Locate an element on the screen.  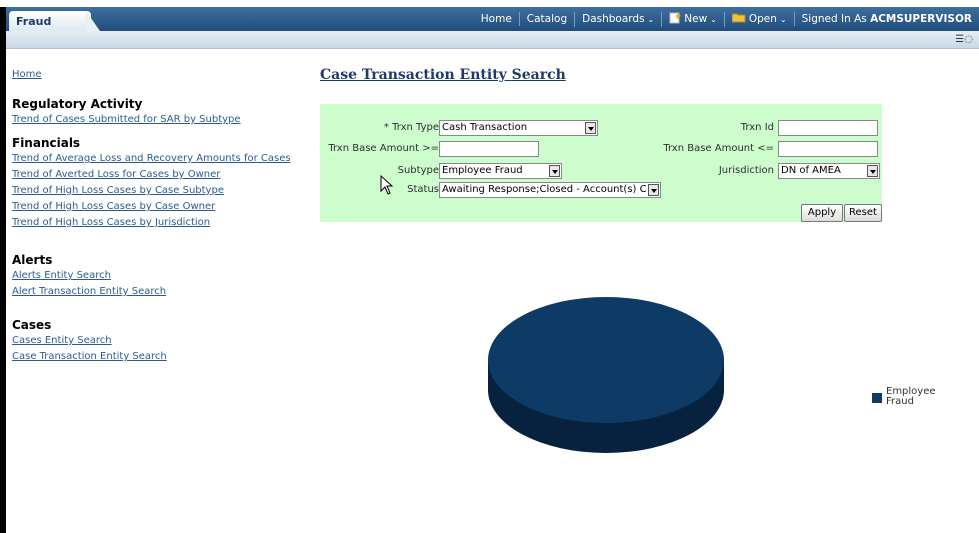
link-trend-high-loss-subtype: Trend of High Loss Cases by Case Subtype is located at coordinates (162, 191).